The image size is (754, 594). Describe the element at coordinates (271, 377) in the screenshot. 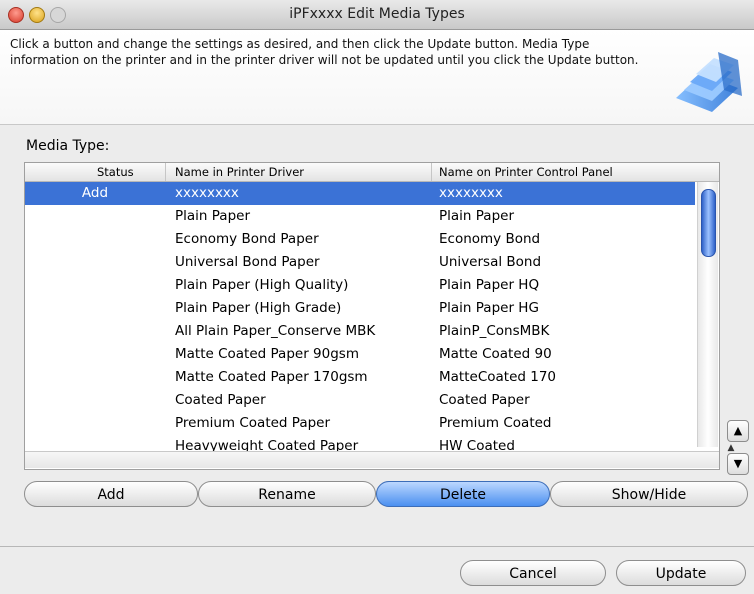

I see `driver-name-cell: Matte Coated Paper 170gsm` at that location.